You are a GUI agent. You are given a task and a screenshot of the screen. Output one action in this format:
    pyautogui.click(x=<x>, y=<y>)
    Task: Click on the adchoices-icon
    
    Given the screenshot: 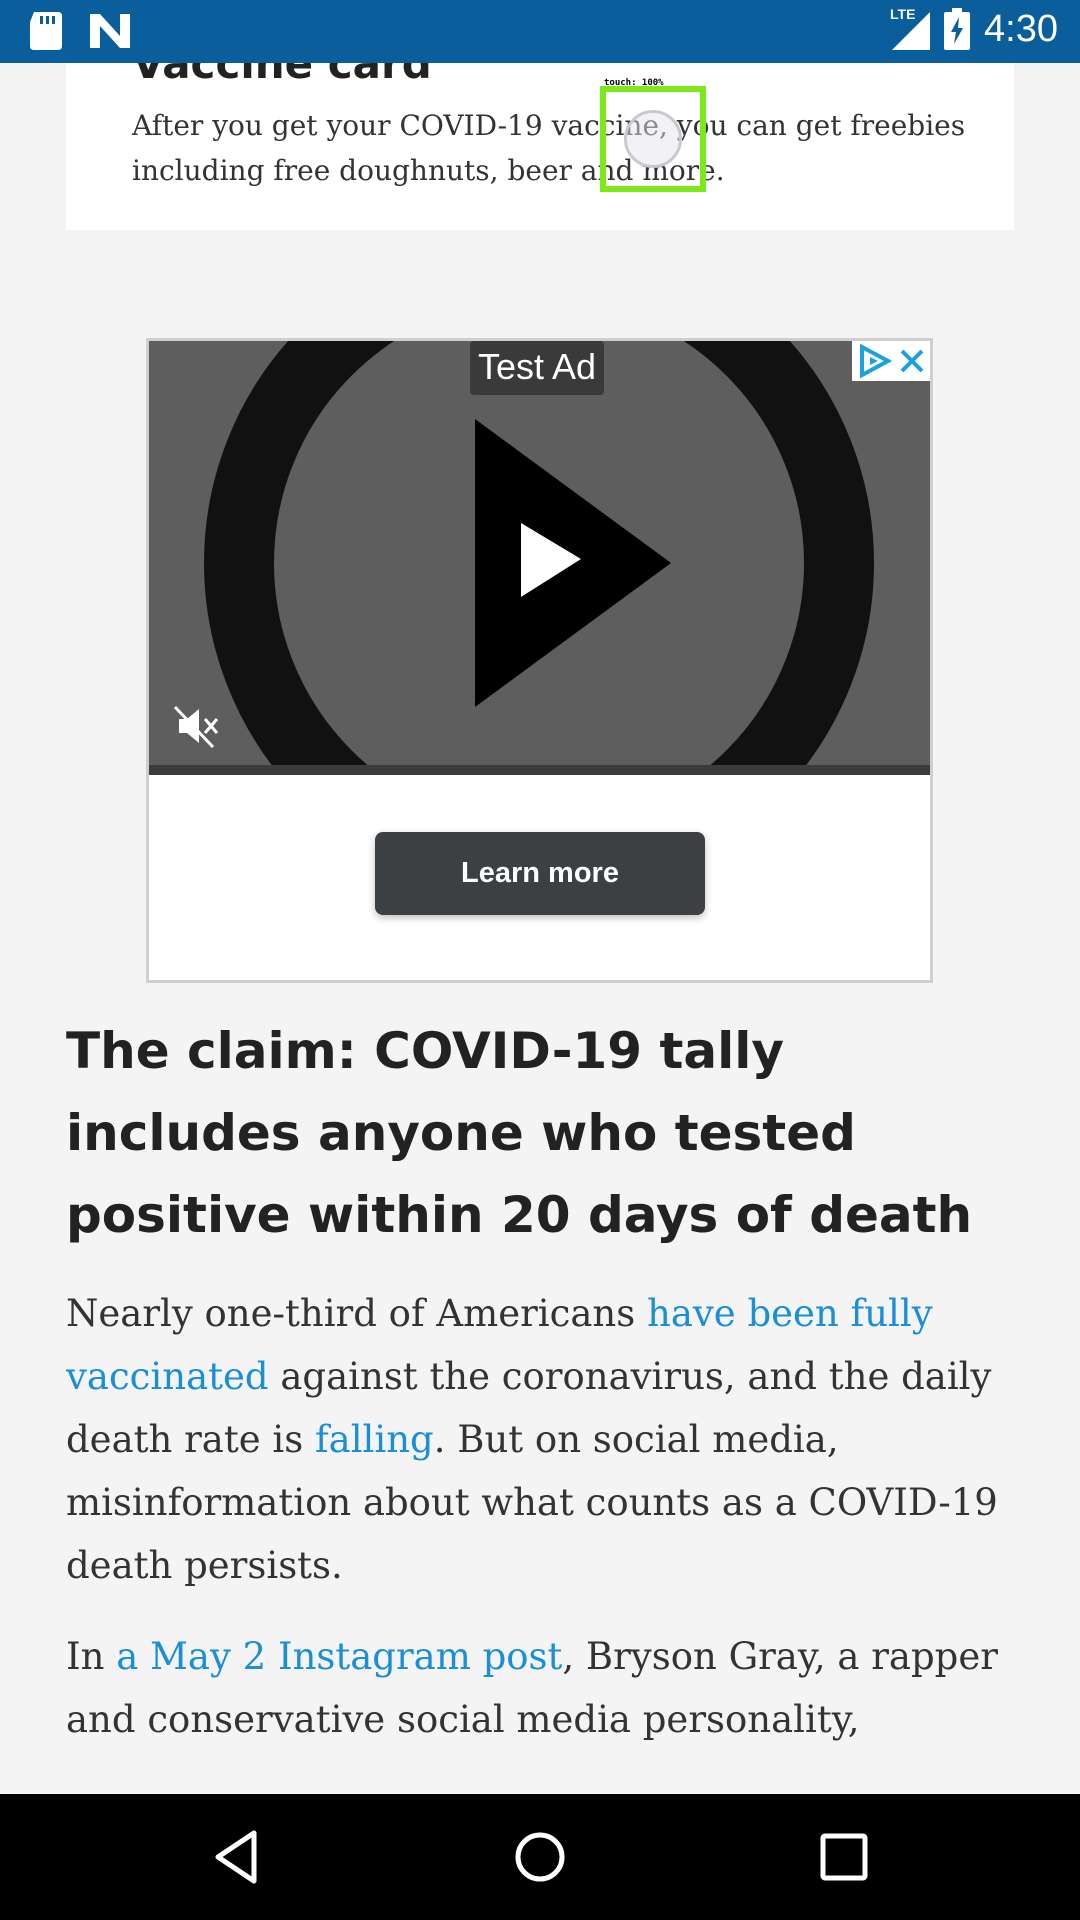 What is the action you would take?
    pyautogui.click(x=874, y=361)
    